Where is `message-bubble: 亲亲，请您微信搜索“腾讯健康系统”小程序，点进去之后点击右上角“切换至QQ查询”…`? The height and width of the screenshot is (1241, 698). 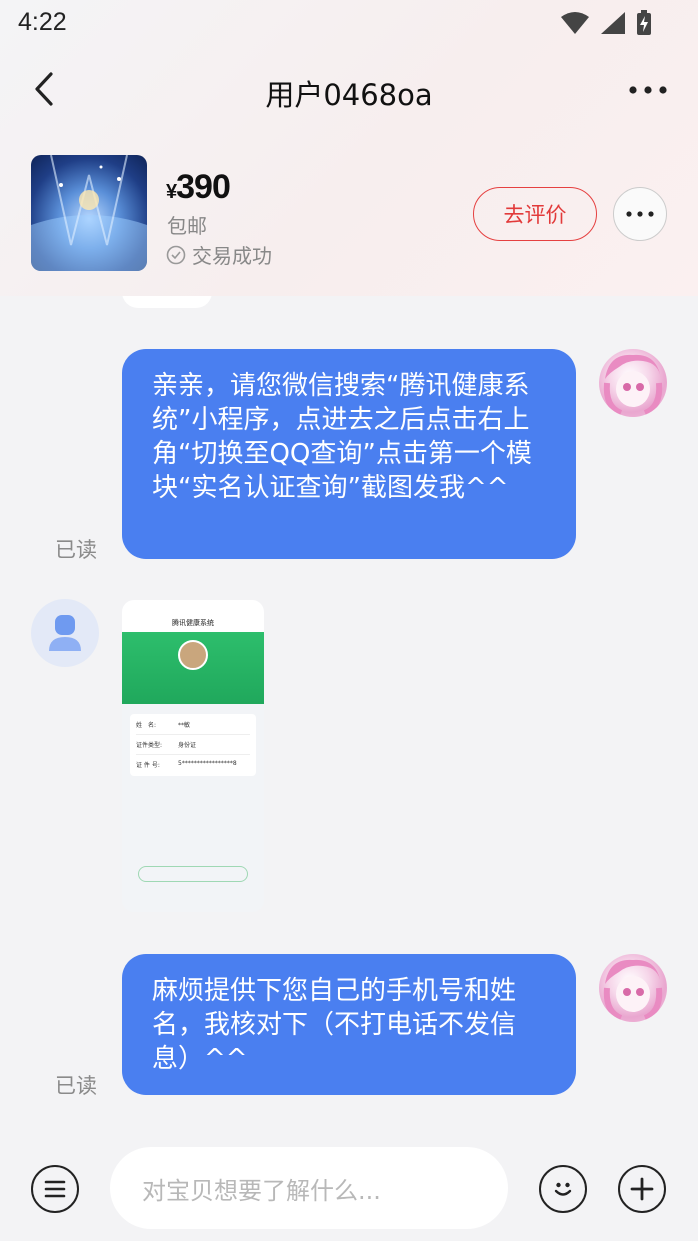
message-bubble: 亲亲，请您微信搜索“腾讯健康系统”小程序，点进去之后点击右上角“切换至QQ查询”… is located at coordinates (349, 454).